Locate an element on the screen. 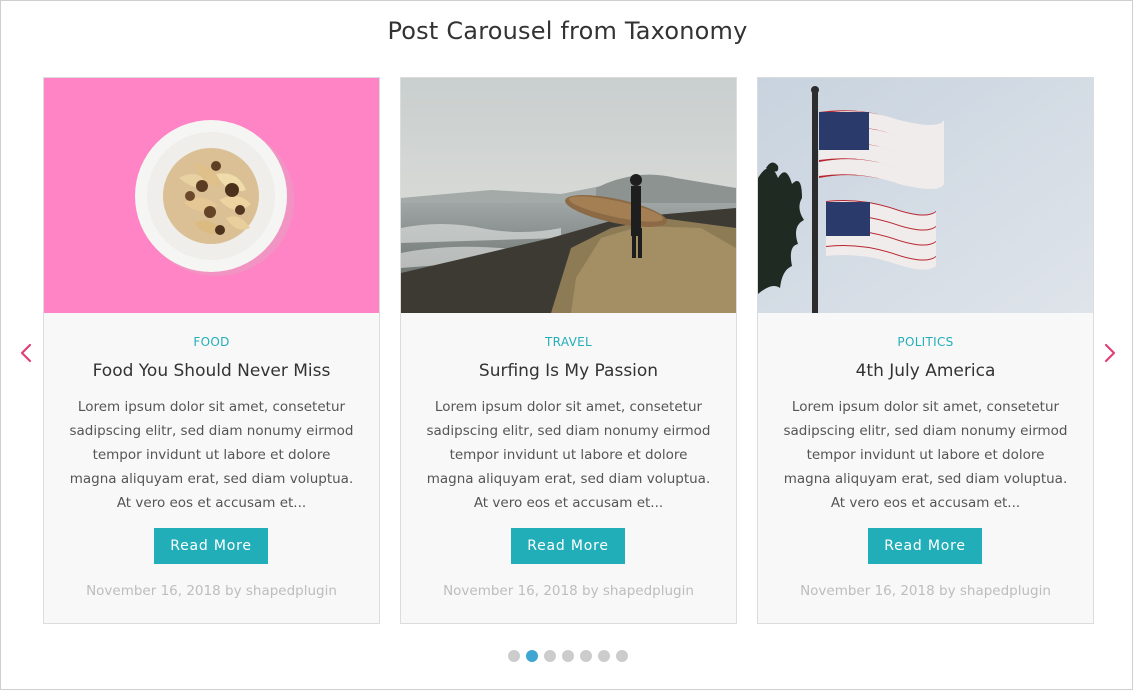 This screenshot has width=1133, height=690. food-plate-image is located at coordinates (211, 195).